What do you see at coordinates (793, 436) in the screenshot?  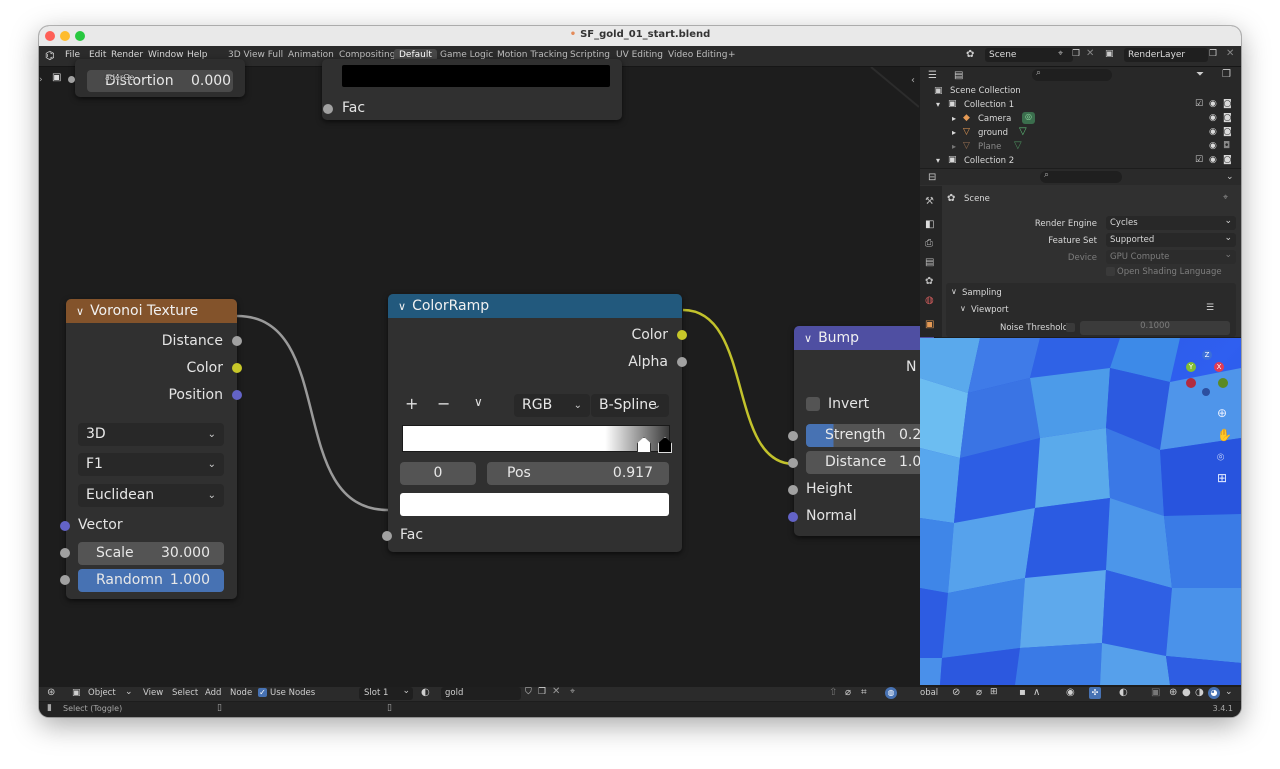 I see `strength-input-socket` at bounding box center [793, 436].